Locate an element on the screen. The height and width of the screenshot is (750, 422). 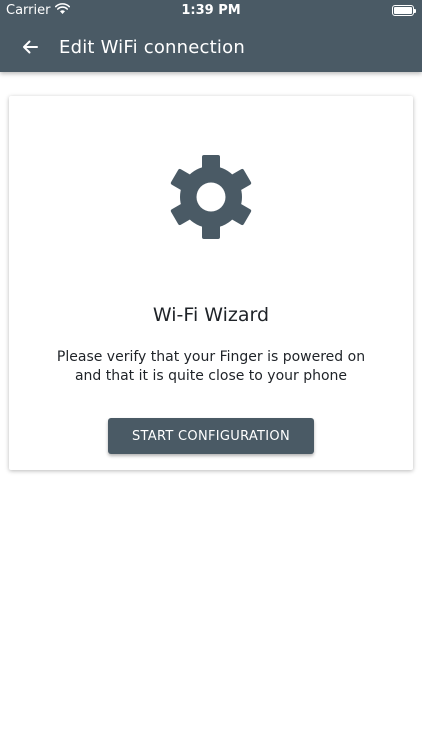
status-time: 1:39 PM is located at coordinates (211, 10).